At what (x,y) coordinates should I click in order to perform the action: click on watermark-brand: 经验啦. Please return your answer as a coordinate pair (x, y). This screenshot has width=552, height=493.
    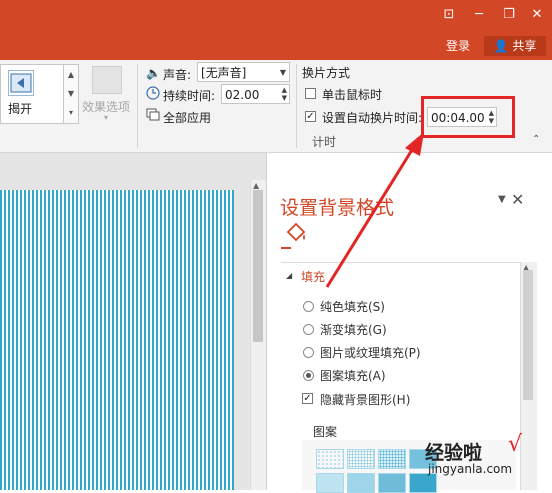
    Looking at the image, I should click on (454, 453).